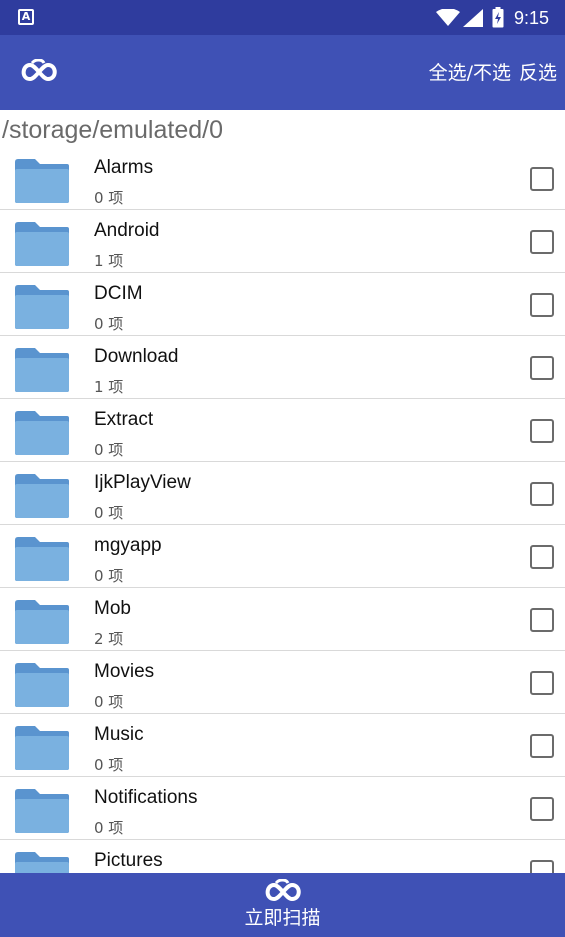 Image resolution: width=565 pixels, height=937 pixels. Describe the element at coordinates (282, 619) in the screenshot. I see `list-item: Mob 2 项` at that location.